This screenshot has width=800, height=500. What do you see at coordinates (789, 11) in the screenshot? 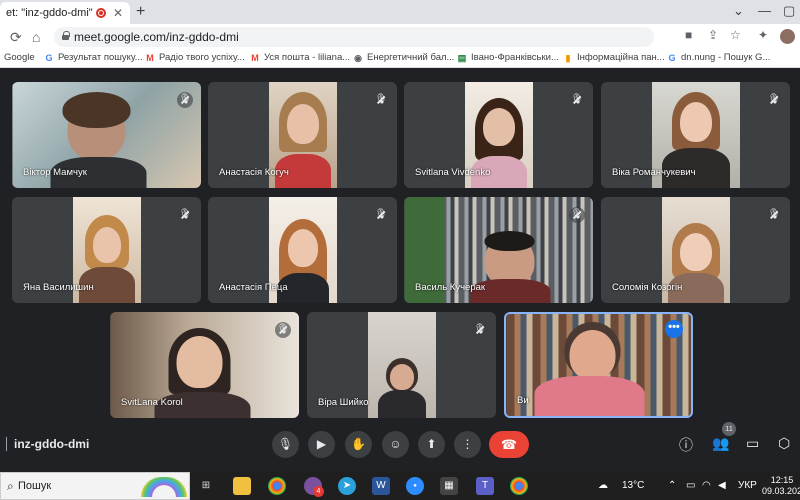
I see `restore-icon: ▢` at bounding box center [789, 11].